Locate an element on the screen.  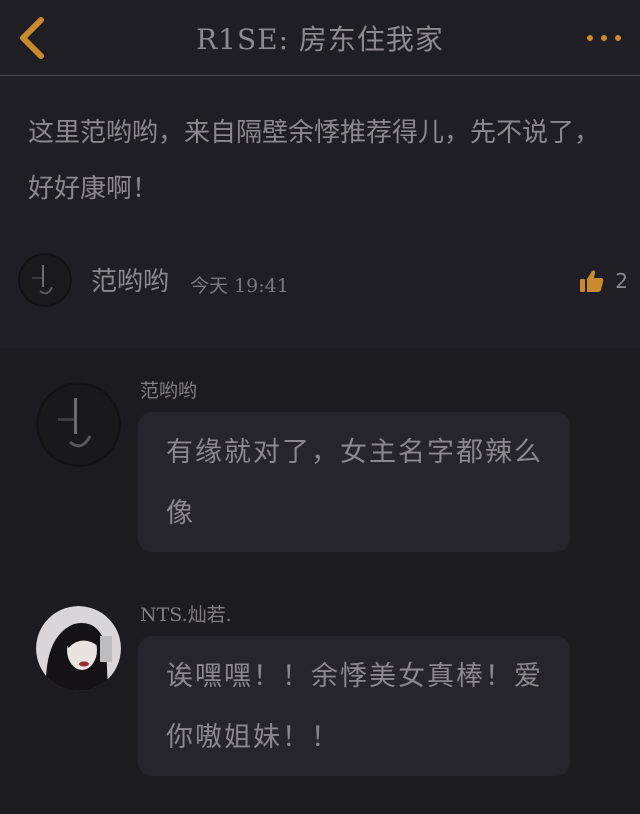
more-button is located at coordinates (604, 38).